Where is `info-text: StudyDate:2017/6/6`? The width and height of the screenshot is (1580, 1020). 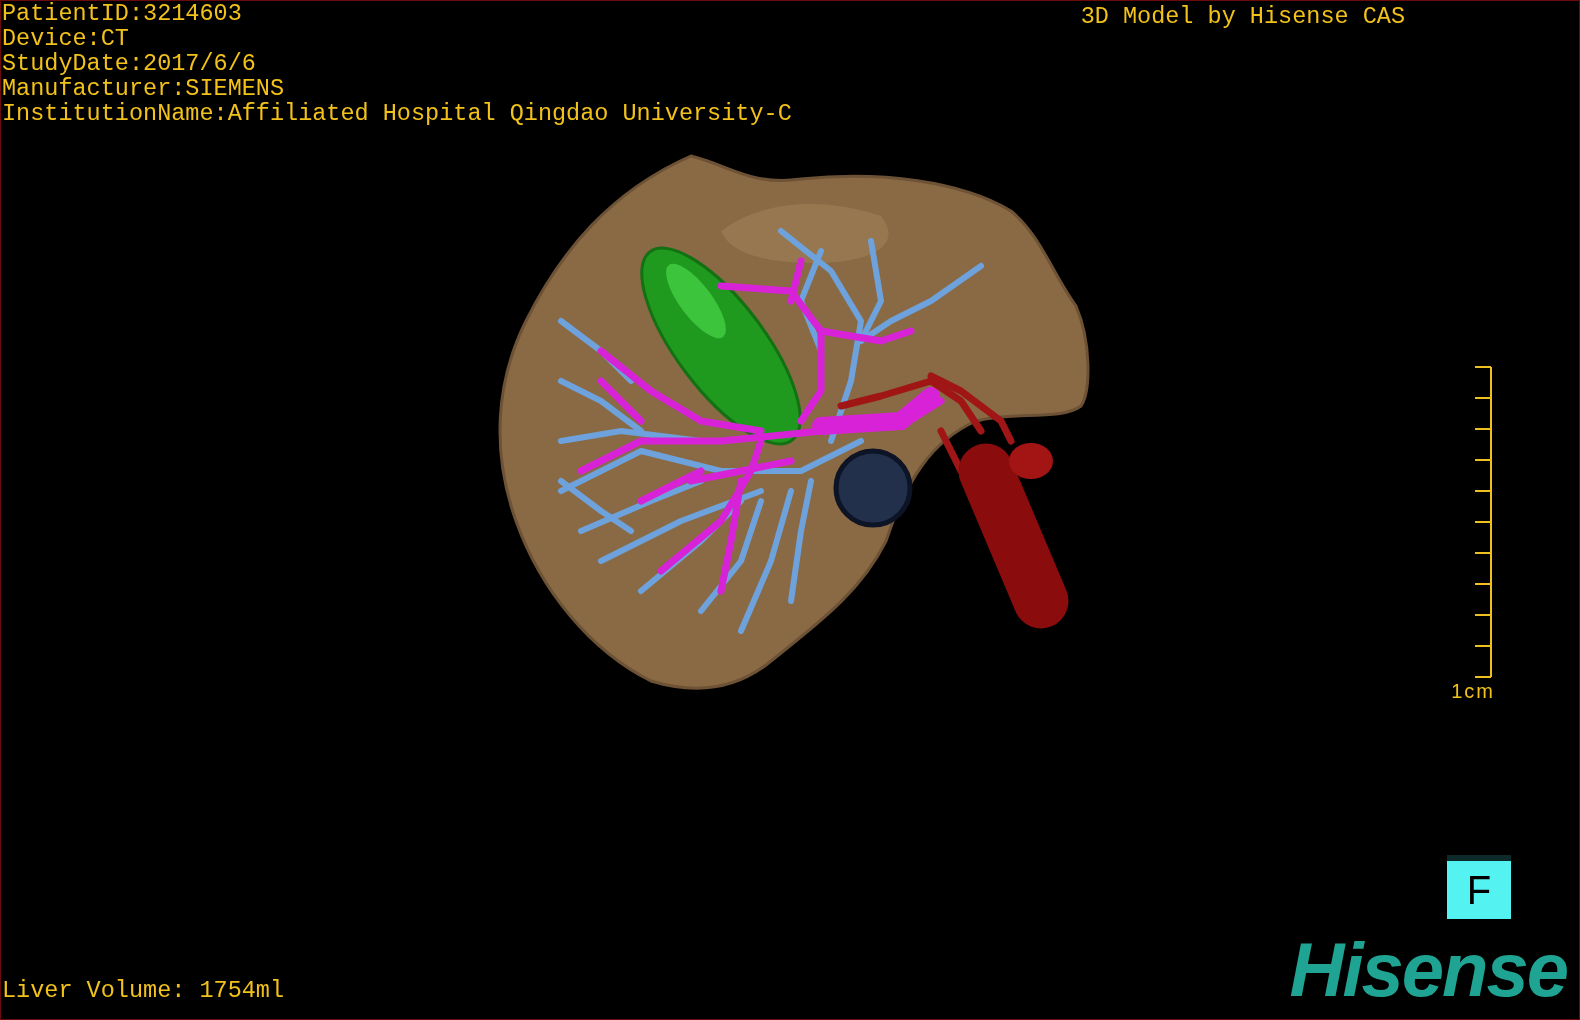 info-text: StudyDate:2017/6/6 is located at coordinates (129, 63).